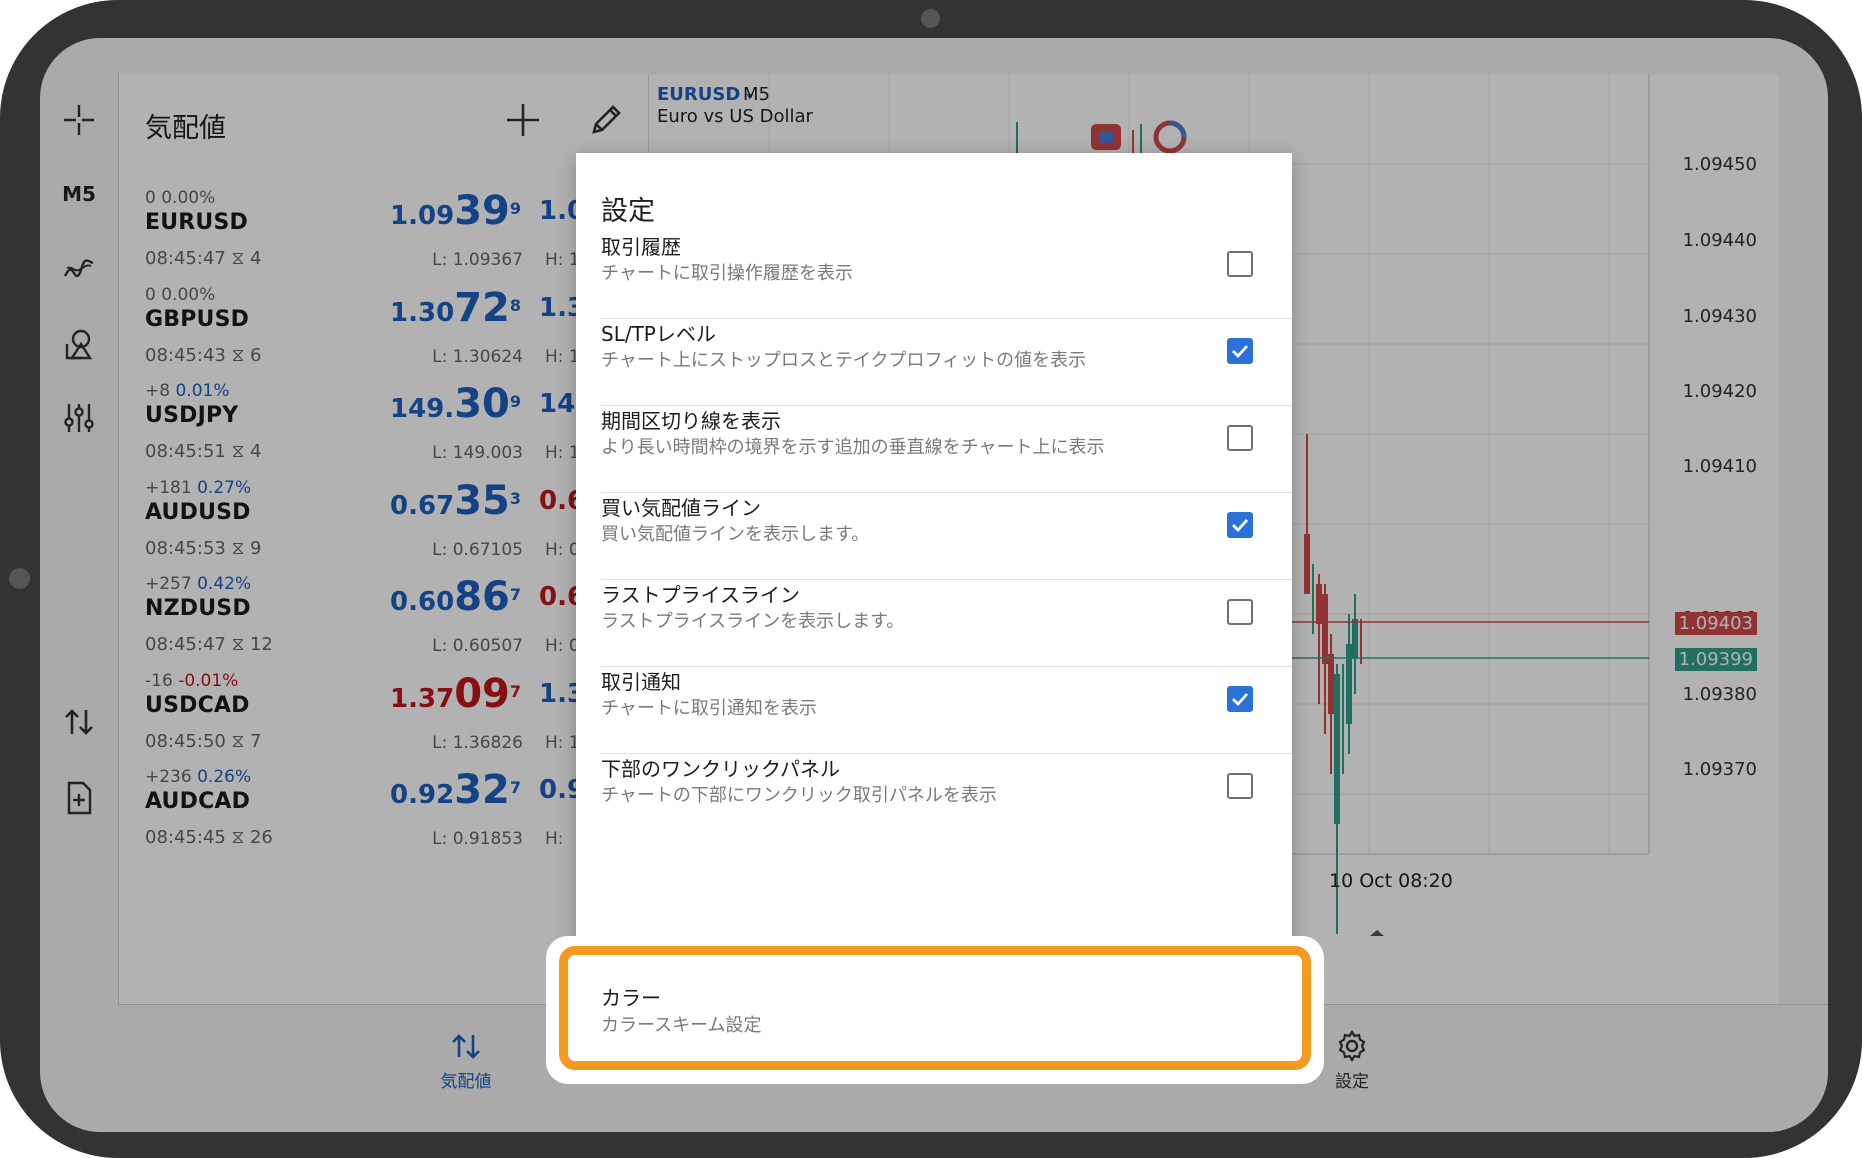  Describe the element at coordinates (203, 355) in the screenshot. I see `quote-time: 08:45:43 ⧖ 6` at that location.